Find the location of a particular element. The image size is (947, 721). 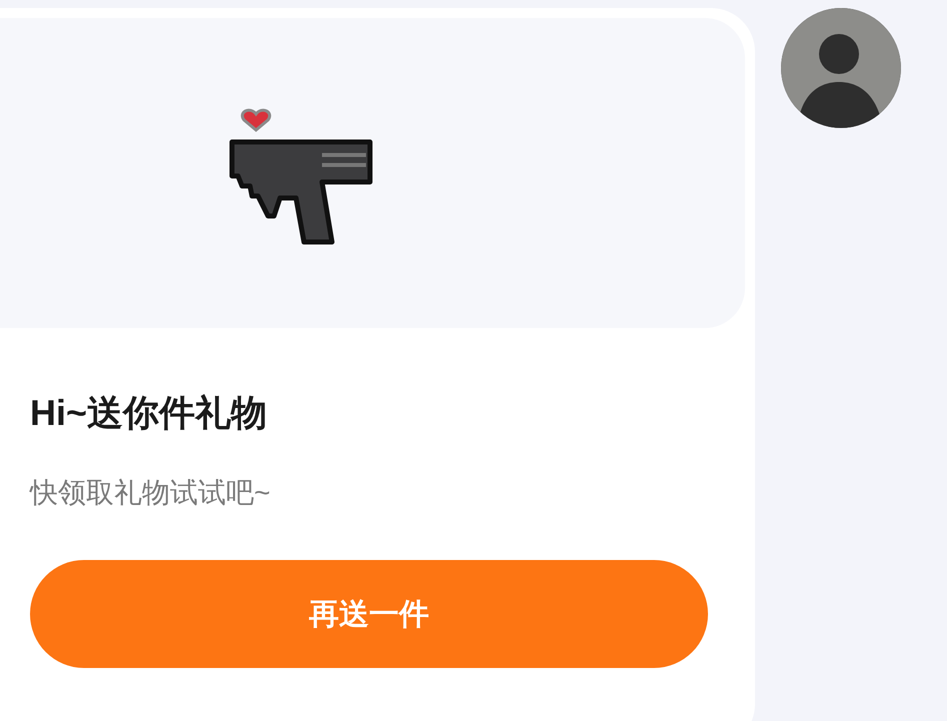

send-again-button: 再送一件 is located at coordinates (369, 614).